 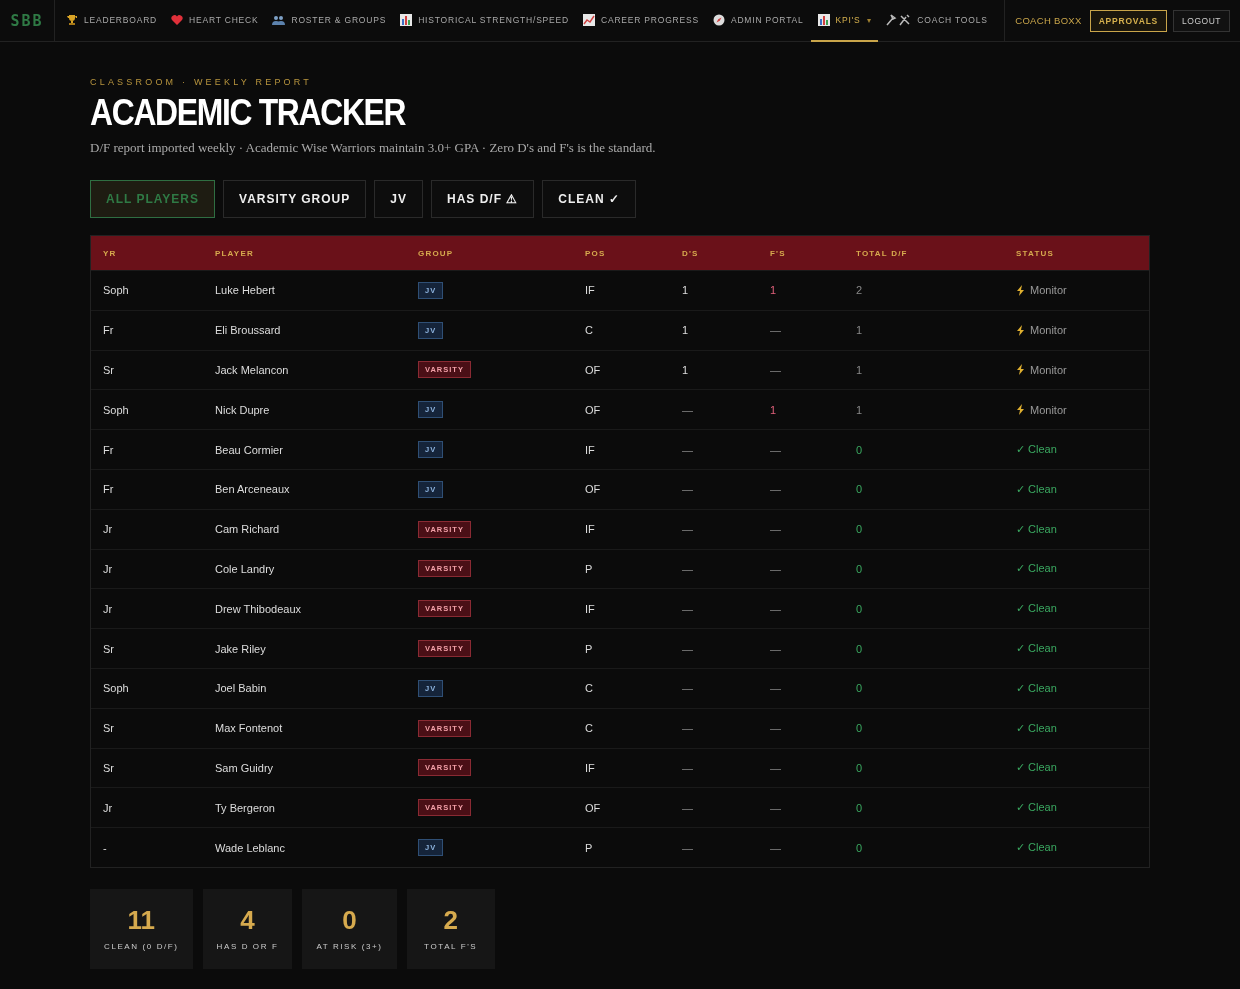 I want to click on nav-tab: HISTORICAL STRENGTH/SPEED, so click(x=484, y=21).